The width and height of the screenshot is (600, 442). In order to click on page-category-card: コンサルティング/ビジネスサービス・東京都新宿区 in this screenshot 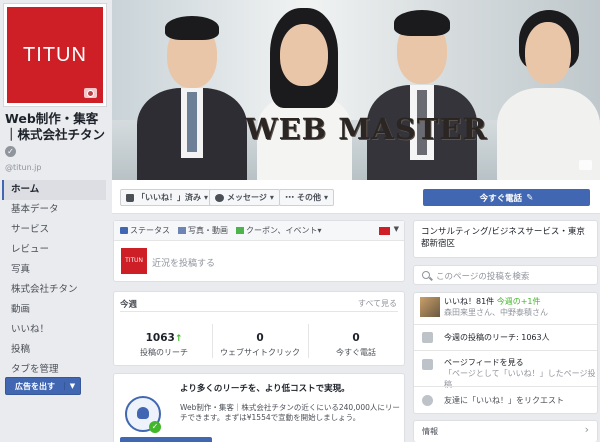, I will do `click(505, 239)`.